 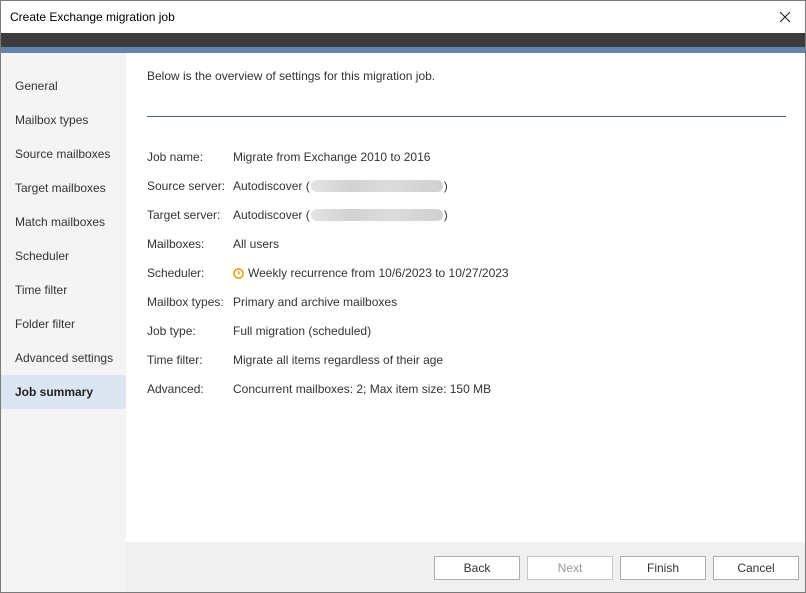 I want to click on row-value: Migrate from Exchange 2010 to 2016, so click(x=332, y=157).